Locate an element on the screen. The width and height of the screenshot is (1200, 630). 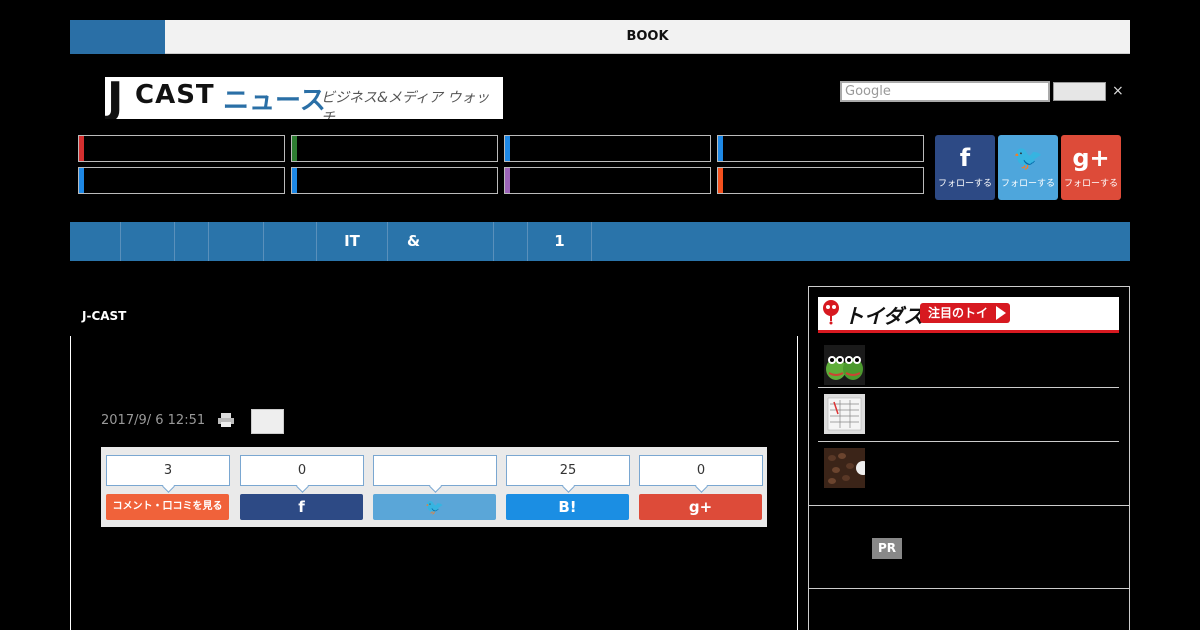
toidas-tag: 注目のトイ is located at coordinates (965, 313).